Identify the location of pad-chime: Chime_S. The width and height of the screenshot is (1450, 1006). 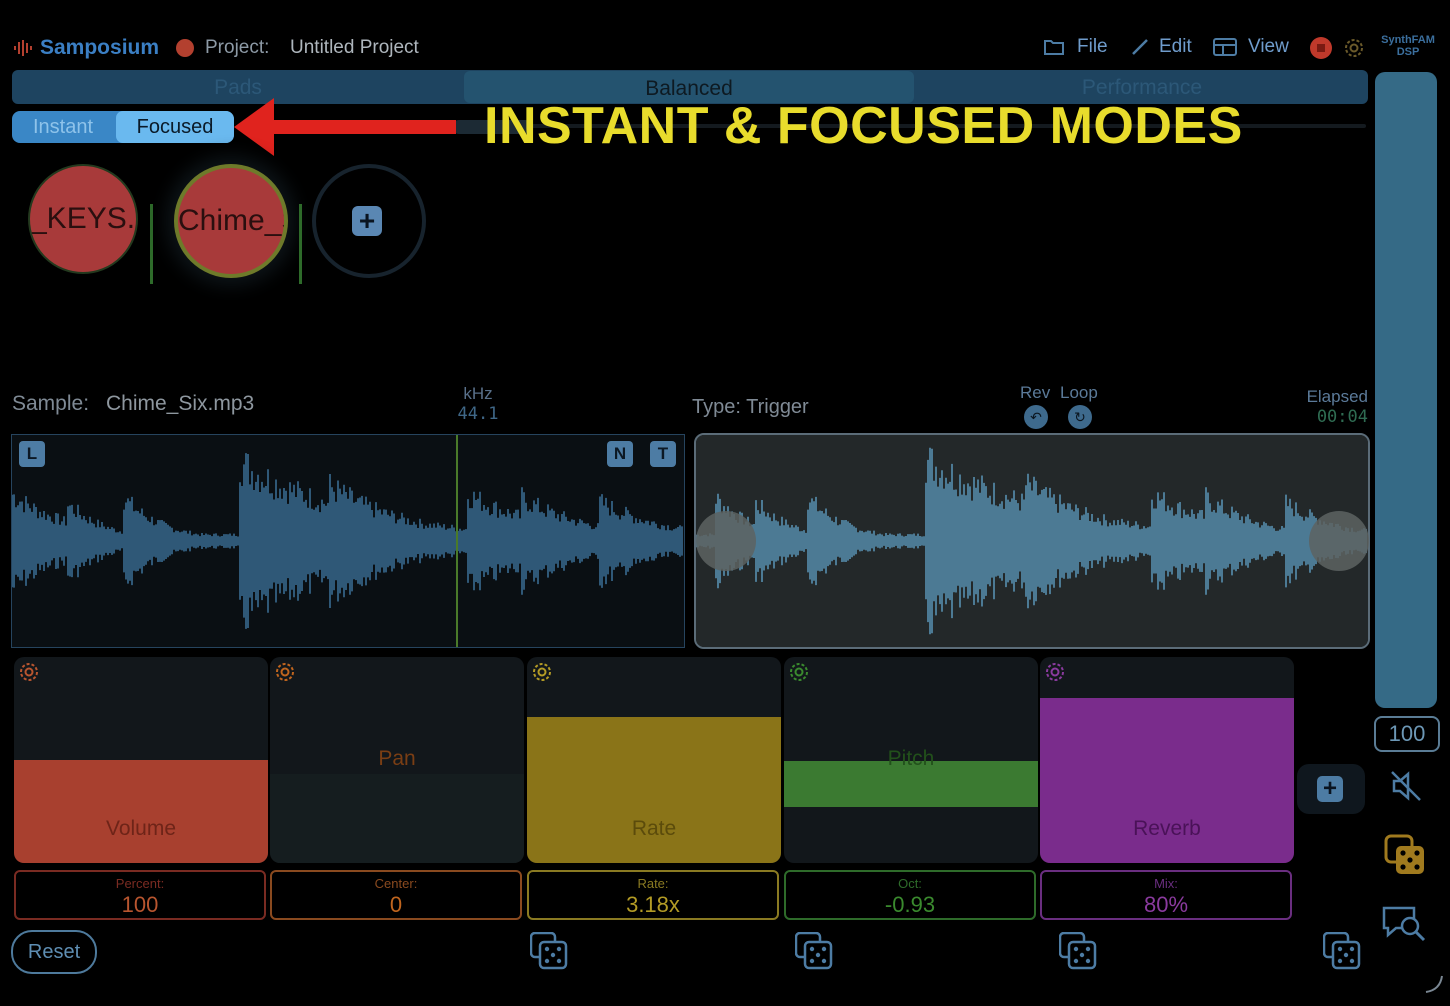
(231, 221).